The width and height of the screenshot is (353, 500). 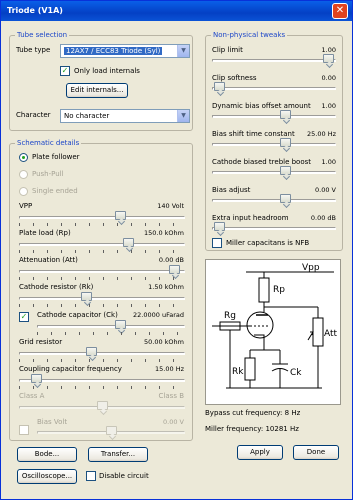 What do you see at coordinates (77, 315) in the screenshot?
I see `cathode-capacitor-label: Cathode capacitor (Ck)` at bounding box center [77, 315].